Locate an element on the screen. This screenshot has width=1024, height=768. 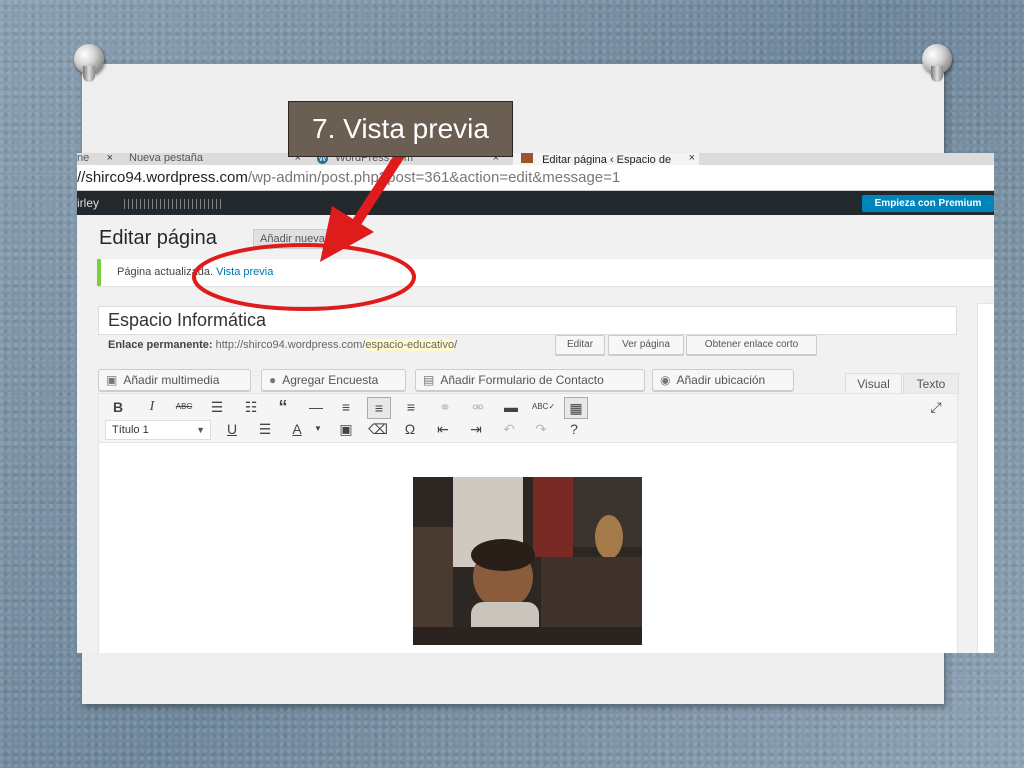
add-poll-button: ● Agregar Encuesta is located at coordinates (333, 380).